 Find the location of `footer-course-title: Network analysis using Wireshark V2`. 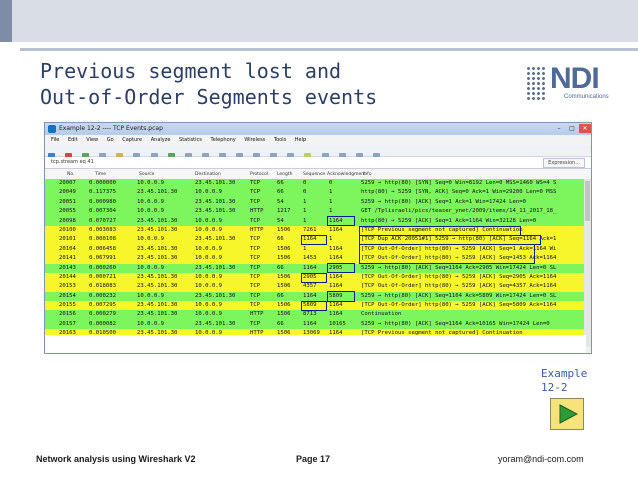

footer-course-title: Network analysis using Wireshark V2 is located at coordinates (116, 459).